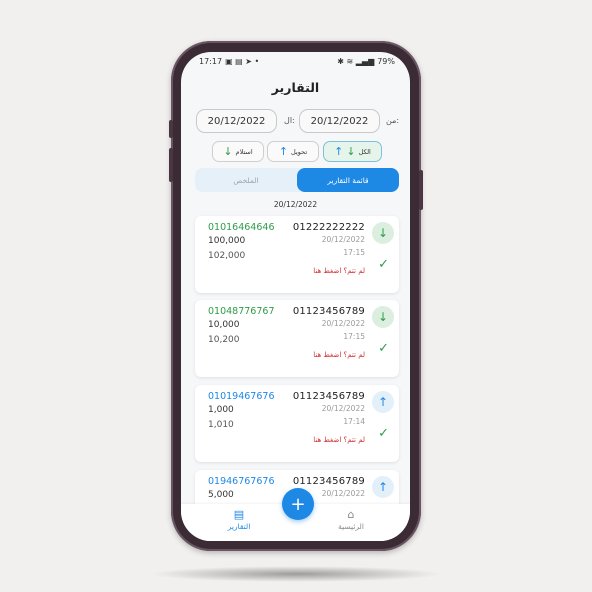 This screenshot has width=592, height=592. Describe the element at coordinates (351, 526) in the screenshot. I see `nav-home-label: الرئيسية` at that location.